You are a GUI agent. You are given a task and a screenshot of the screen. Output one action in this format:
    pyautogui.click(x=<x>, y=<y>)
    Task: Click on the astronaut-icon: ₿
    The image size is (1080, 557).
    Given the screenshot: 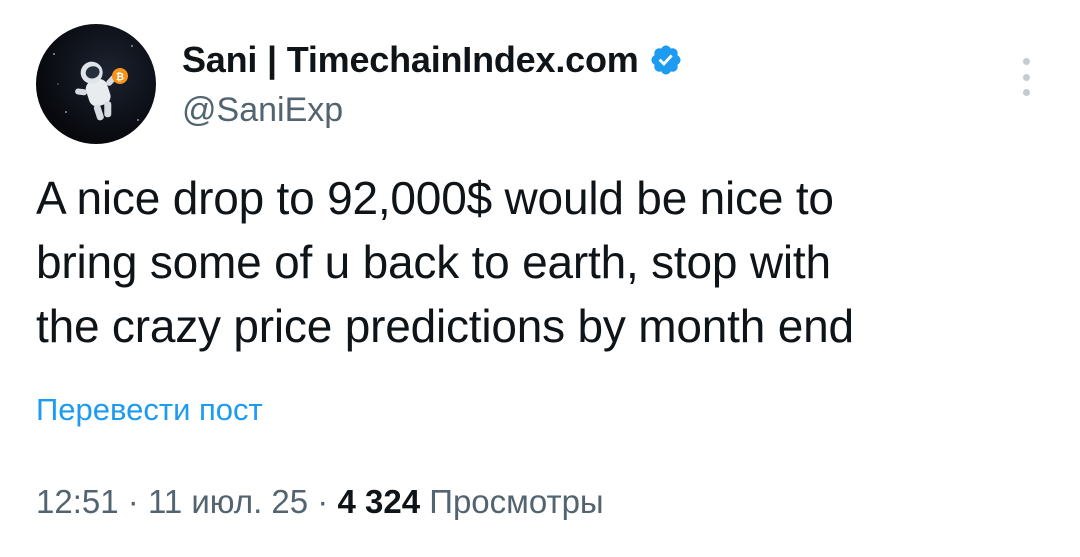 What is the action you would take?
    pyautogui.click(x=96, y=83)
    